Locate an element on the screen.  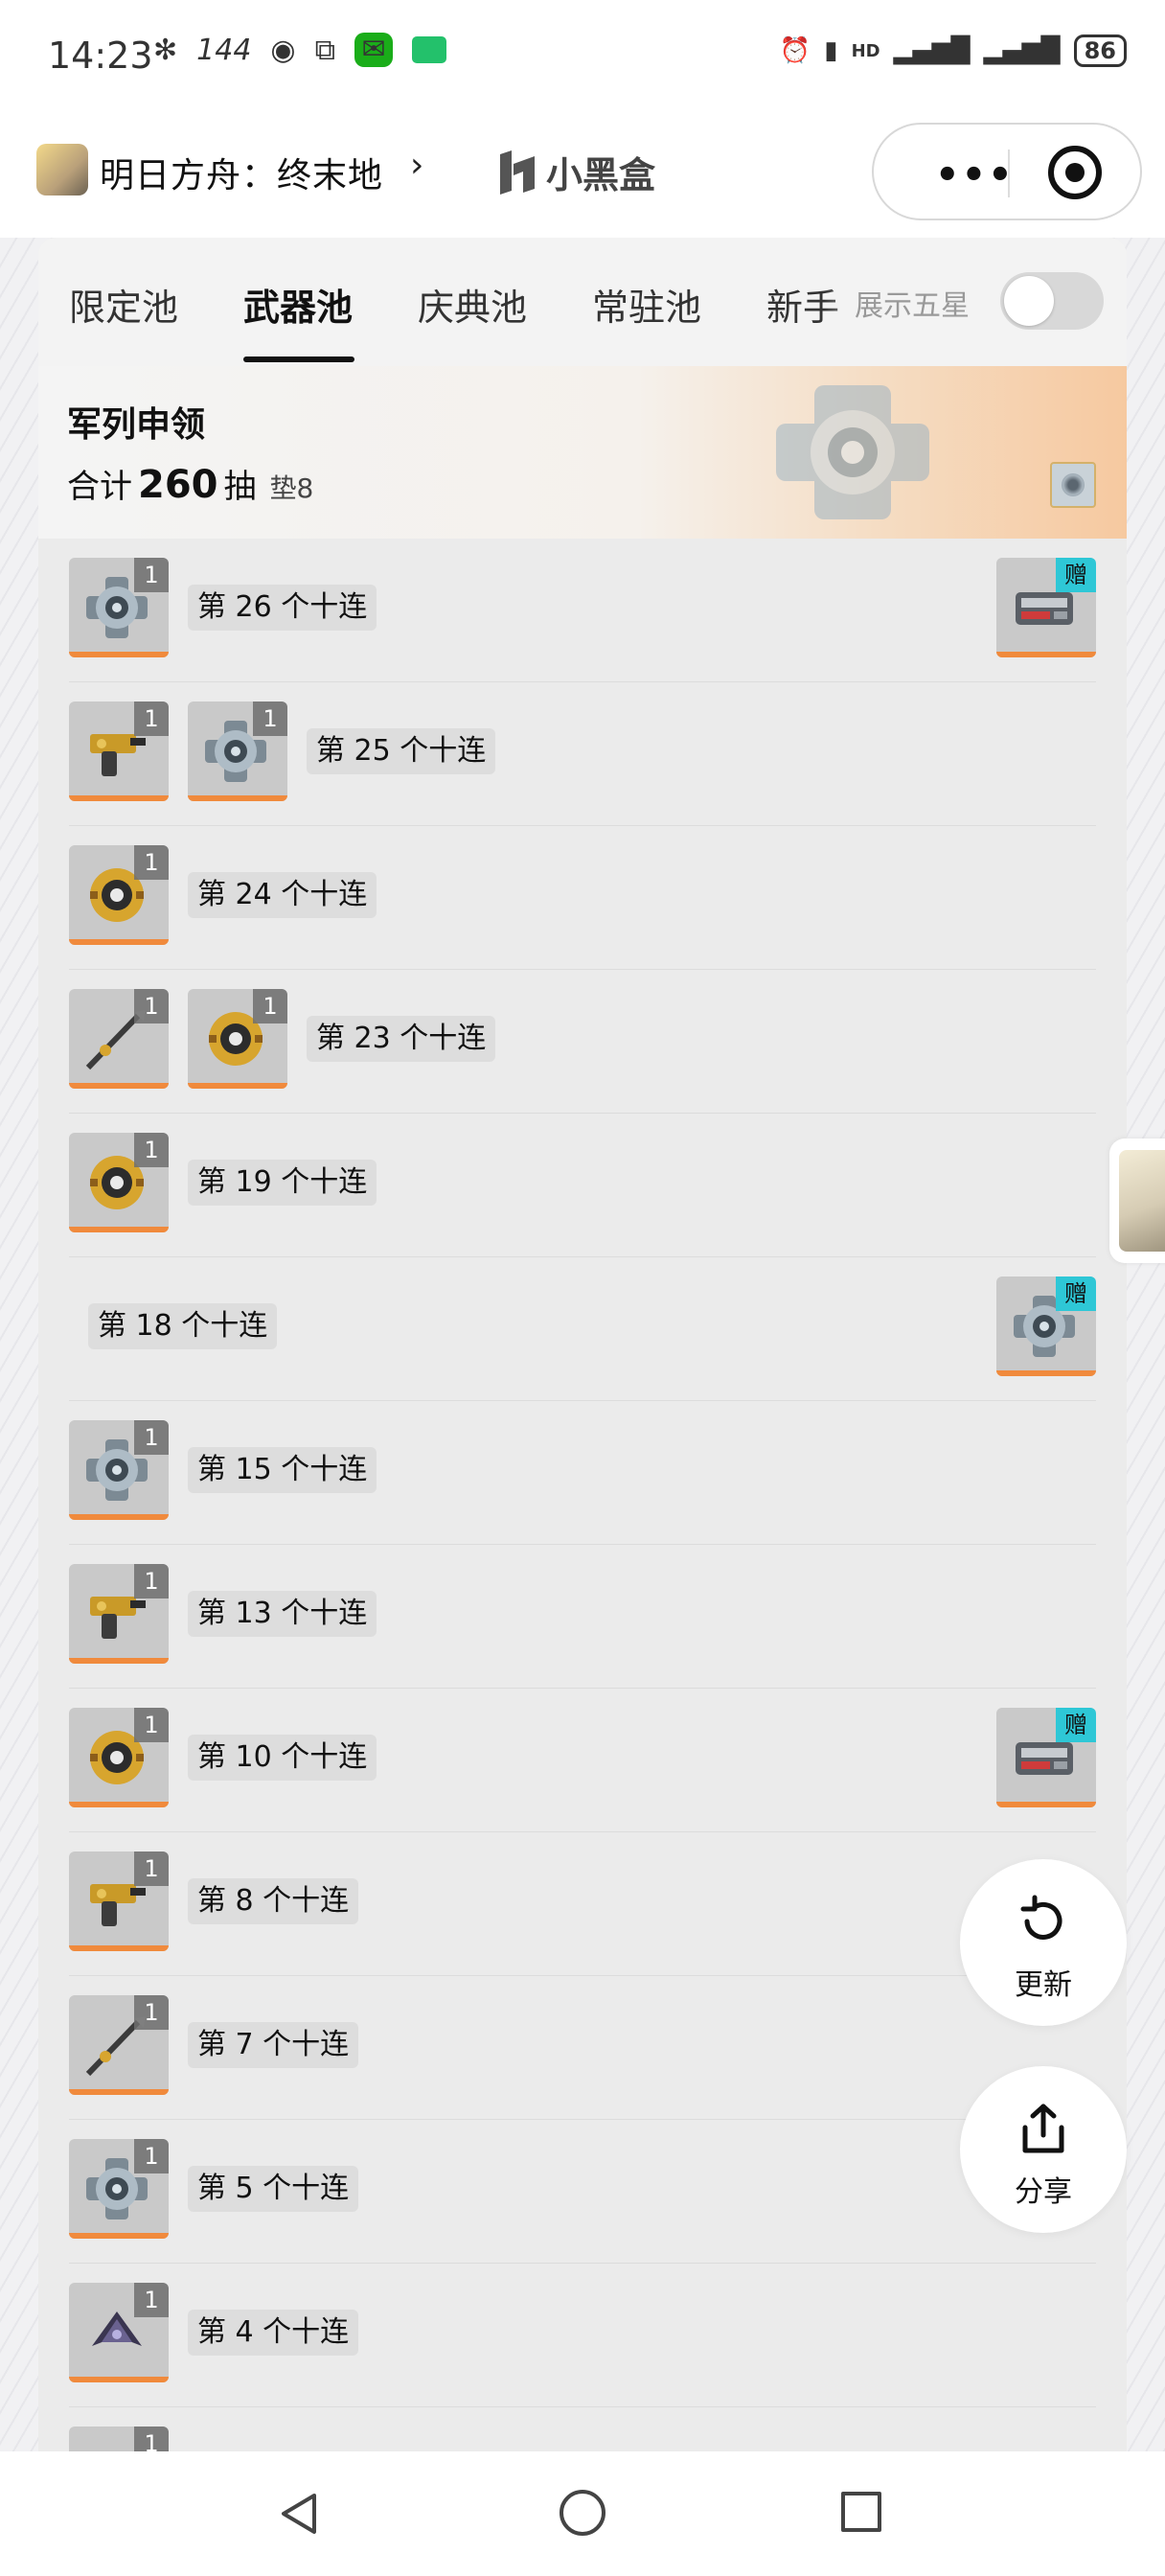
gear-core-banner-art-icon is located at coordinates (853, 452).